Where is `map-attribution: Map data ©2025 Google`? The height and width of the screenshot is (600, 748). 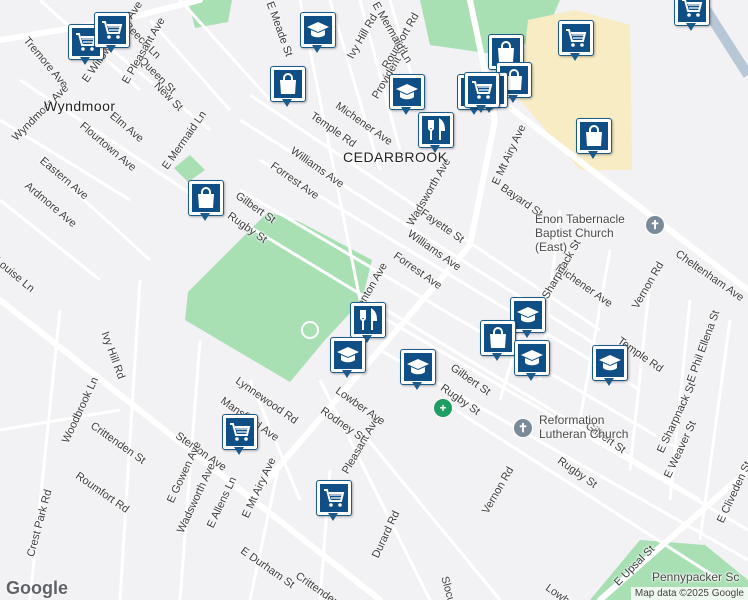
map-attribution: Map data ©2025 Google is located at coordinates (689, 593).